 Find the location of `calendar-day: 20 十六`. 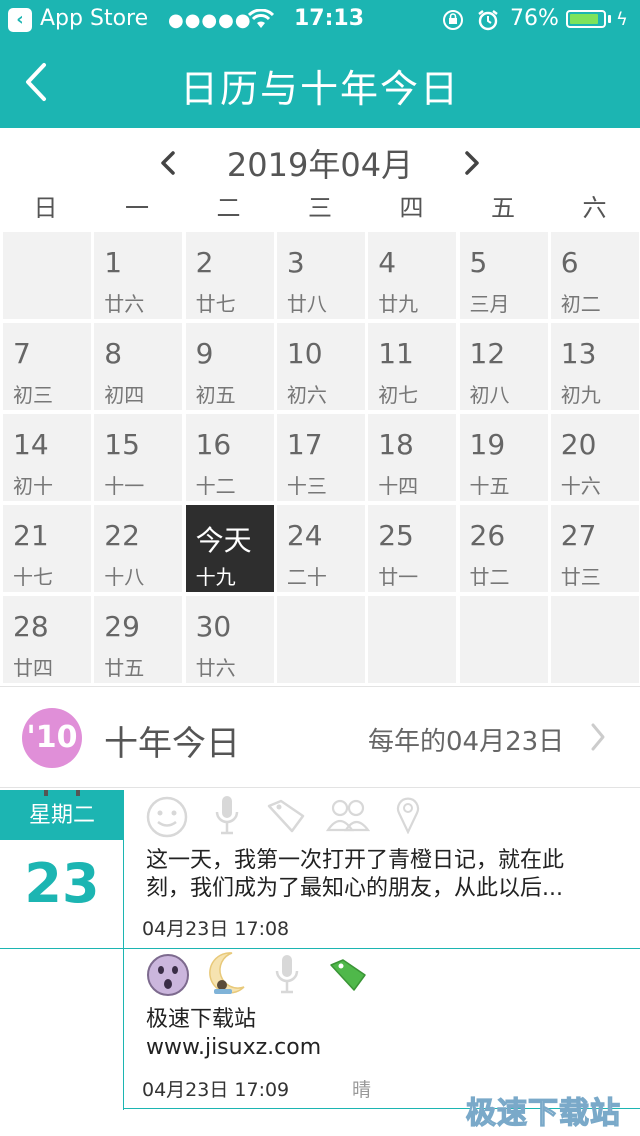

calendar-day: 20 十六 is located at coordinates (594, 457).